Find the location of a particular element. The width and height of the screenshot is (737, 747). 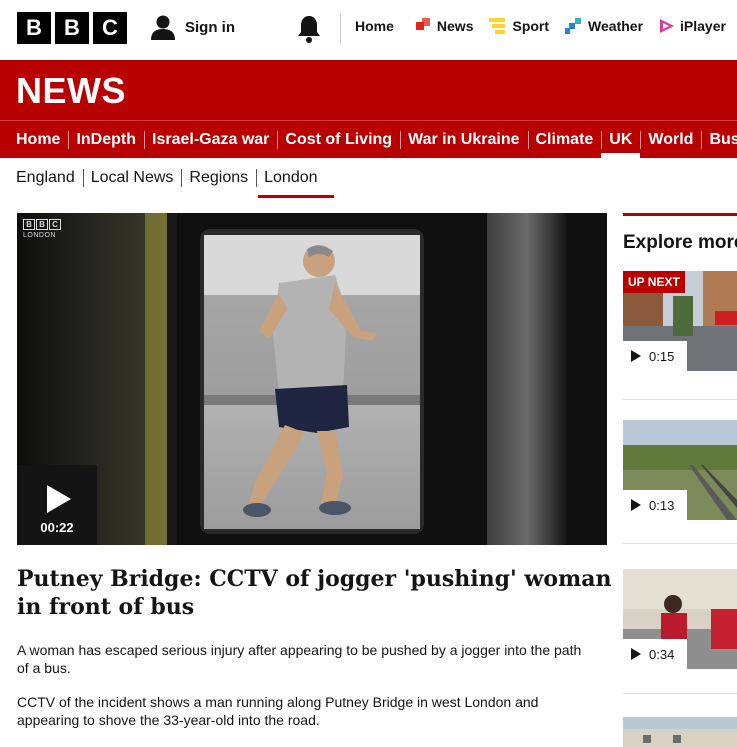

nav-iplayer-link: iPlayer is located at coordinates (692, 26).